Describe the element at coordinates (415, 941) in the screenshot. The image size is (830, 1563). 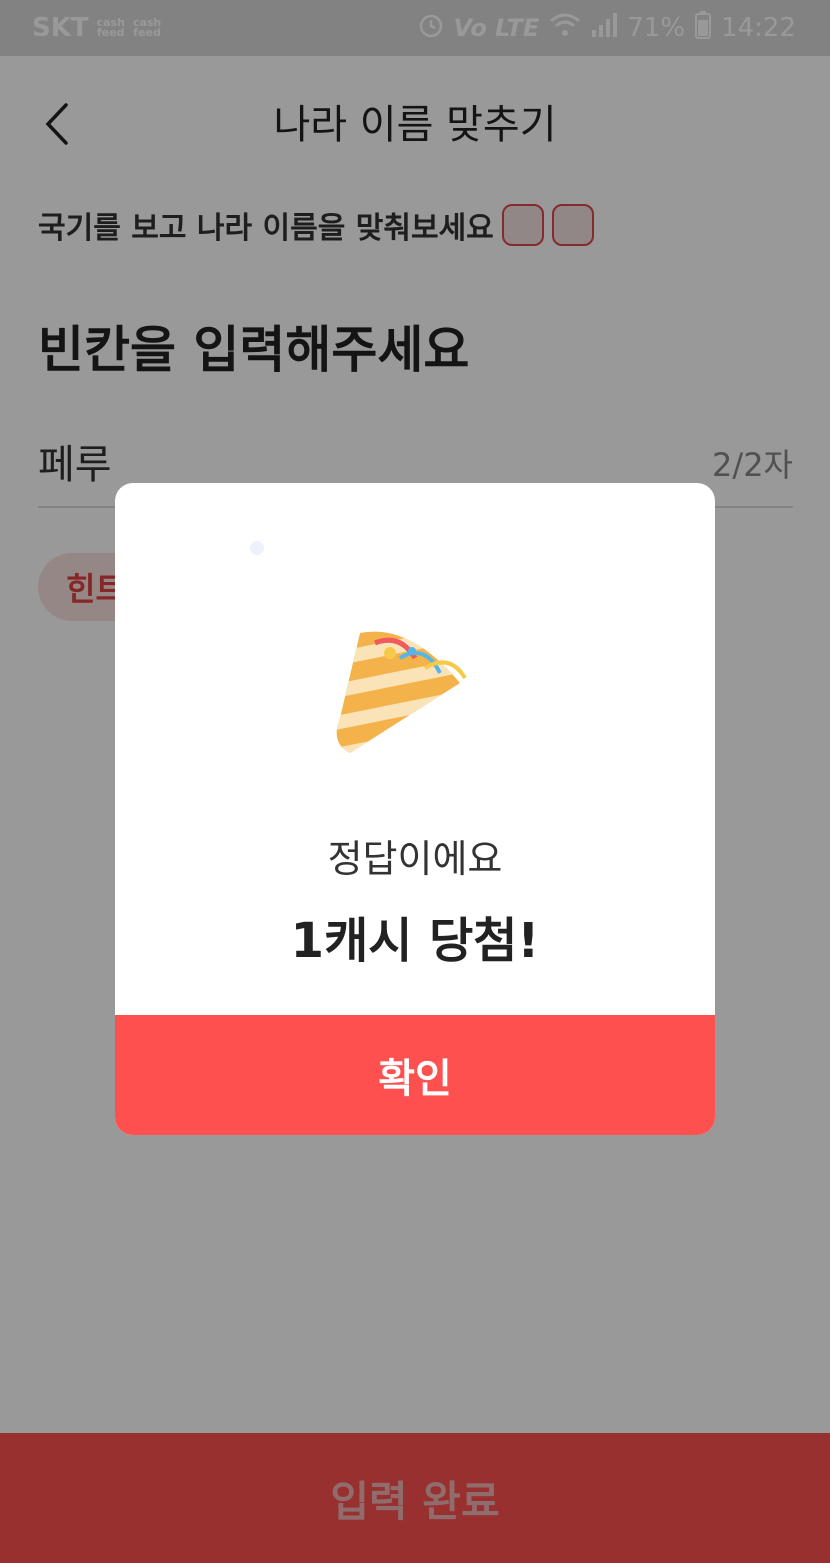
I see `modal-title: 1캐시 당첨!` at that location.